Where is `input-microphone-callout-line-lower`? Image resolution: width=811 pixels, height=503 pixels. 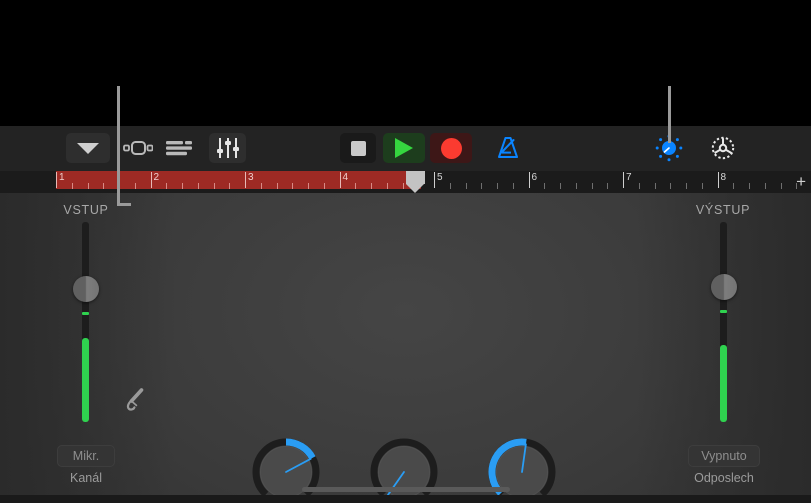
input-microphone-callout-line-lower is located at coordinates (118, 166).